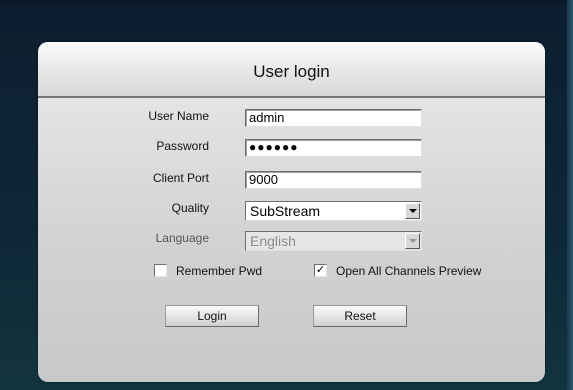  Describe the element at coordinates (212, 316) in the screenshot. I see `login-button: Login` at that location.